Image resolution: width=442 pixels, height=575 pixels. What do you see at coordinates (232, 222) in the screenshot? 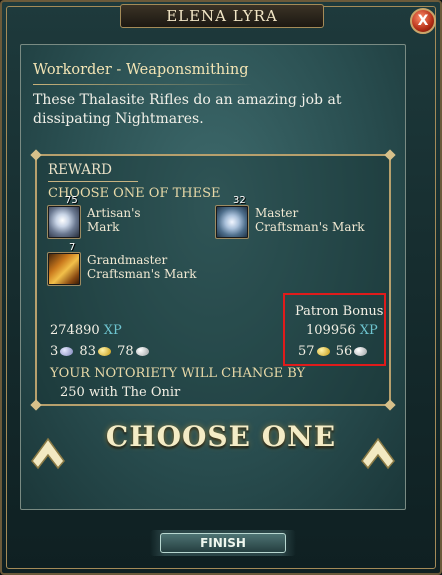
I see `master-craftsmans-mark-icon` at bounding box center [232, 222].